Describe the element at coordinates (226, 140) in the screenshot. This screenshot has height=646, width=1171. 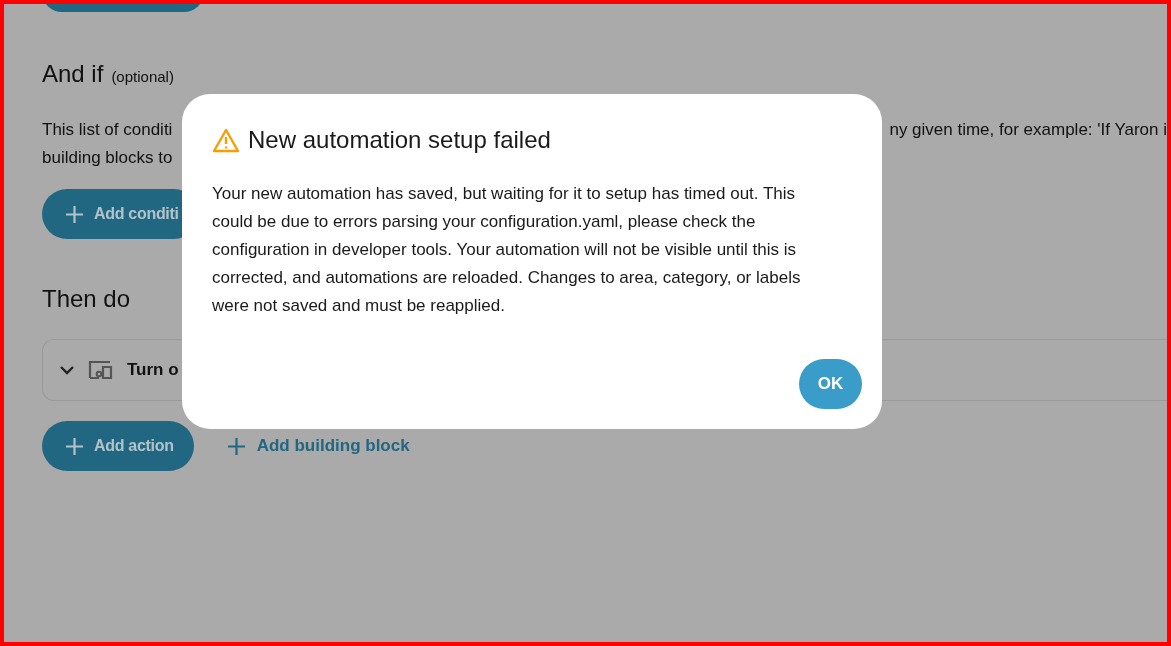
I see `warning-icon` at that location.